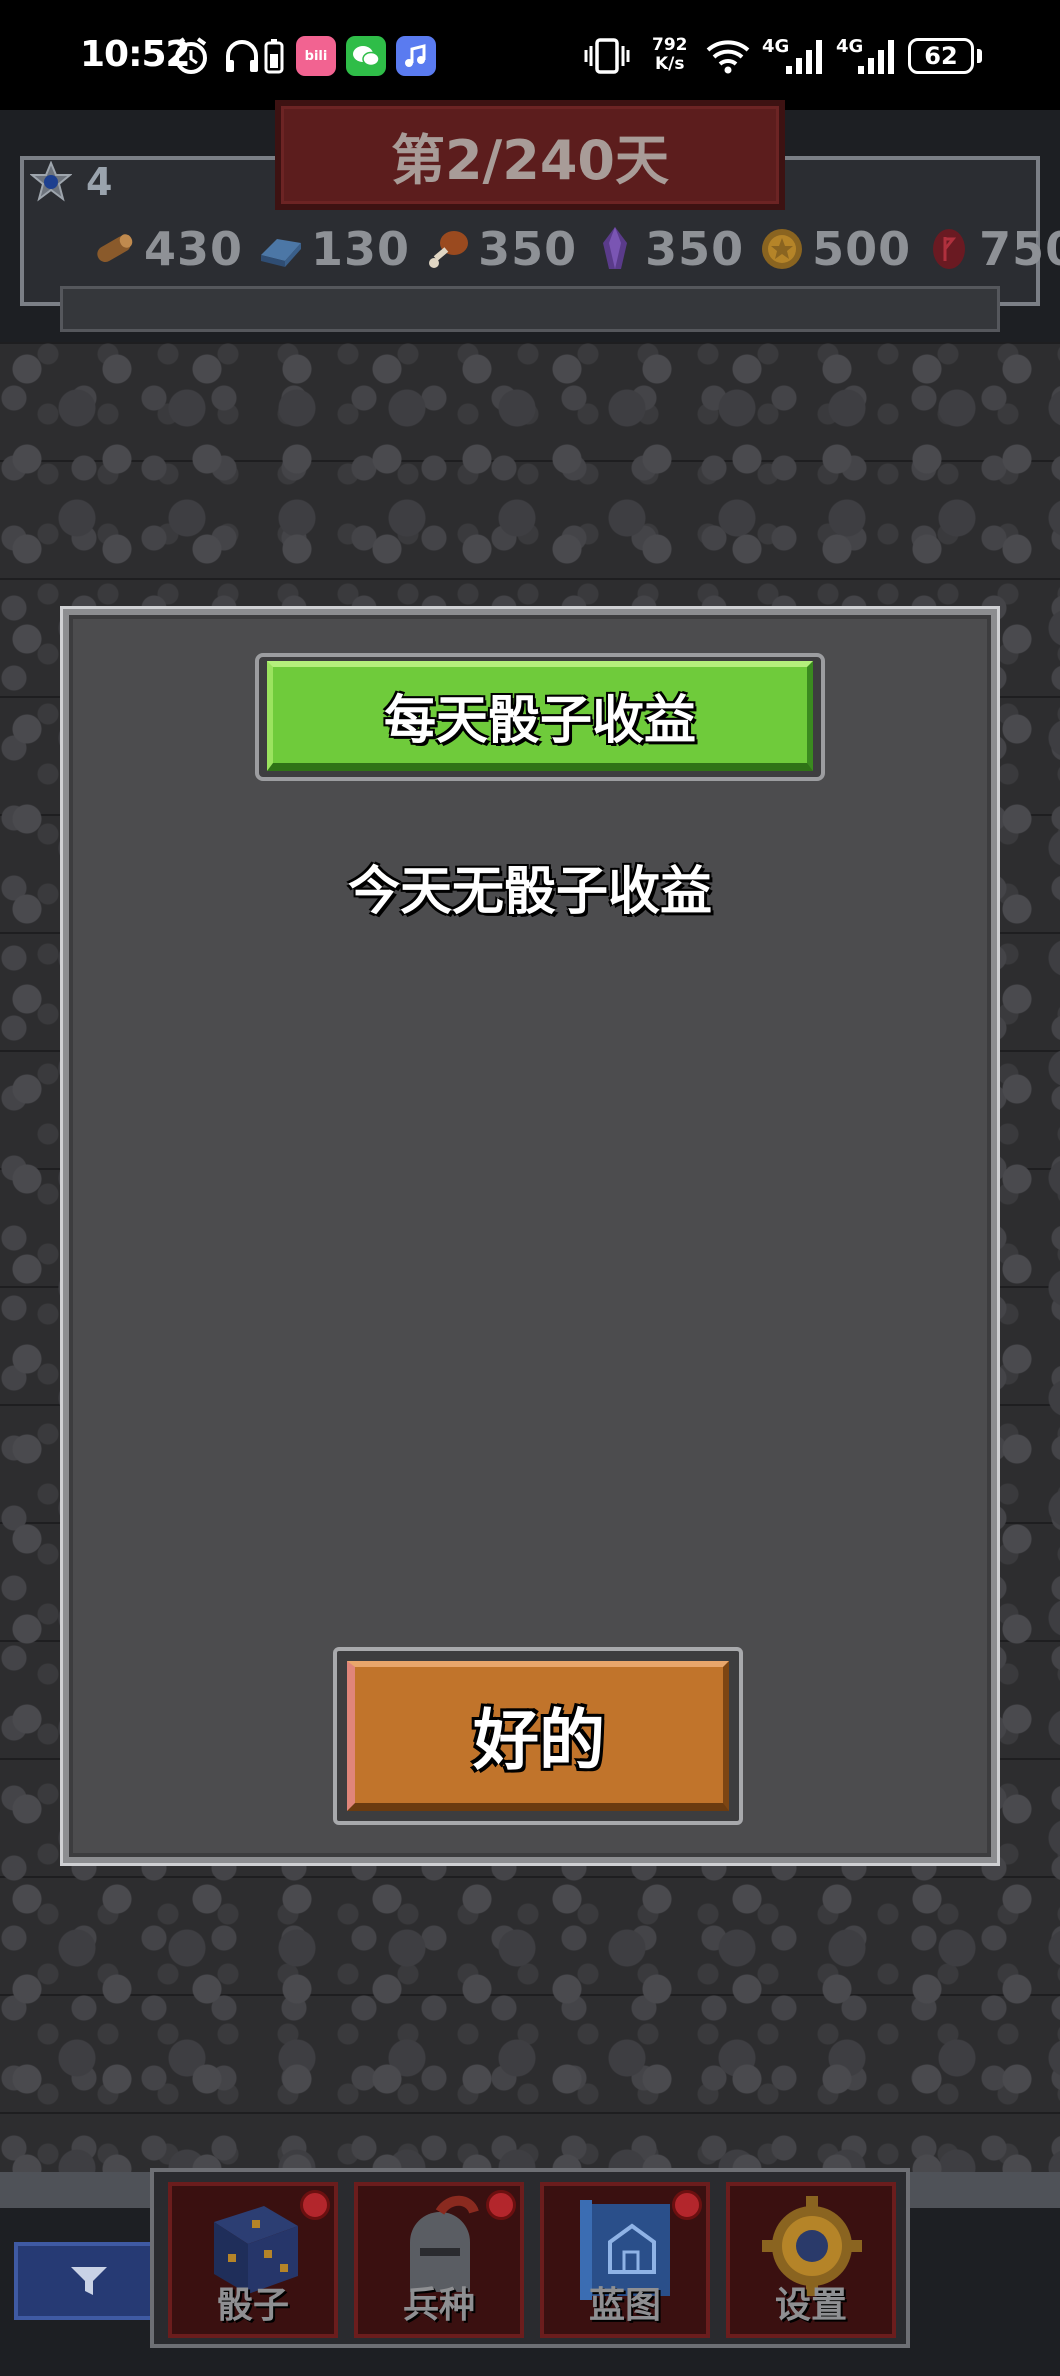  I want to click on star-gem-icon, so click(51, 181).